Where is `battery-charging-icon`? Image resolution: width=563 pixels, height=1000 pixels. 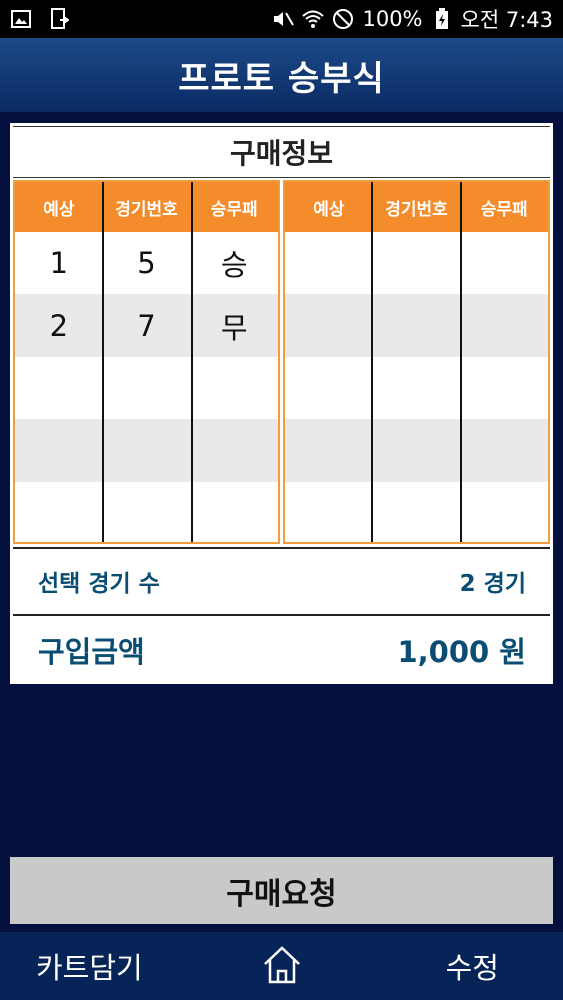
battery-charging-icon is located at coordinates (442, 19).